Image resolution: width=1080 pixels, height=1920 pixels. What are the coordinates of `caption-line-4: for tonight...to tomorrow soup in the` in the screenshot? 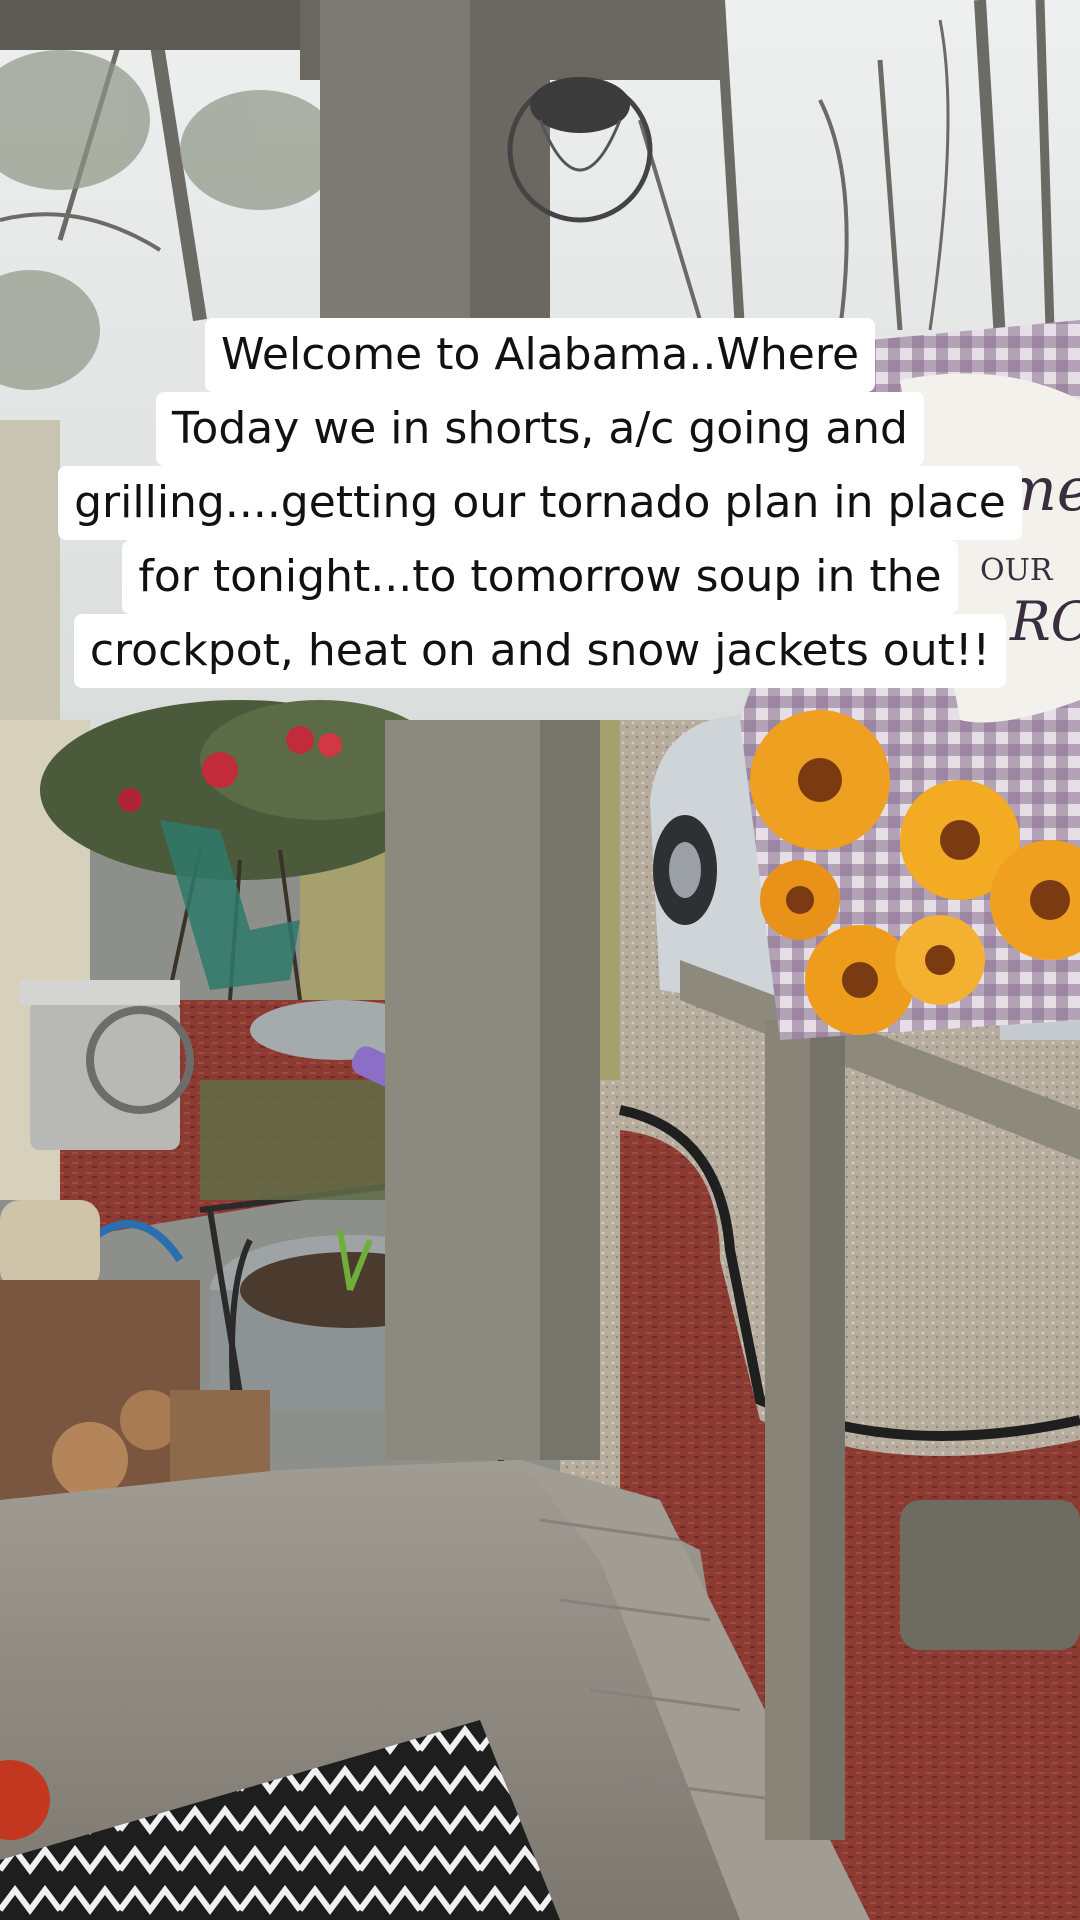 It's located at (540, 577).